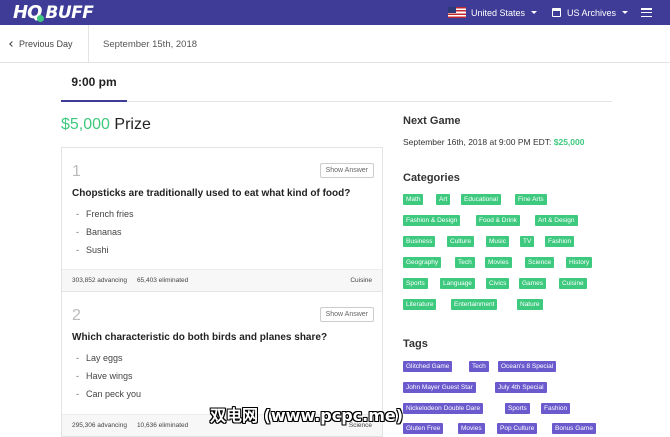  Describe the element at coordinates (335, 44) in the screenshot. I see `day-navigation: Previous Day September 15th, 2018` at that location.